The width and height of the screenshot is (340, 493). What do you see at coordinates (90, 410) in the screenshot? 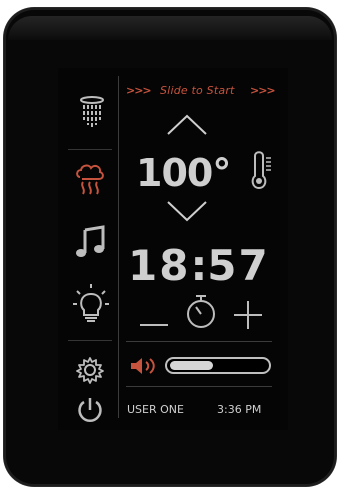
I see `power-icon` at bounding box center [90, 410].